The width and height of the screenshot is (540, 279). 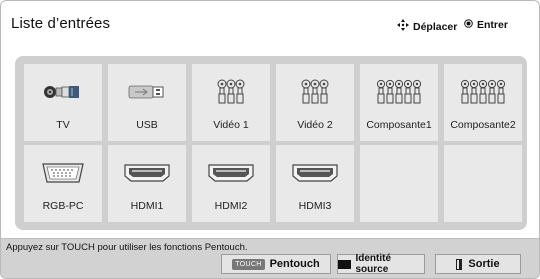 What do you see at coordinates (248, 264) in the screenshot?
I see `touch-badge: TOUCH` at bounding box center [248, 264].